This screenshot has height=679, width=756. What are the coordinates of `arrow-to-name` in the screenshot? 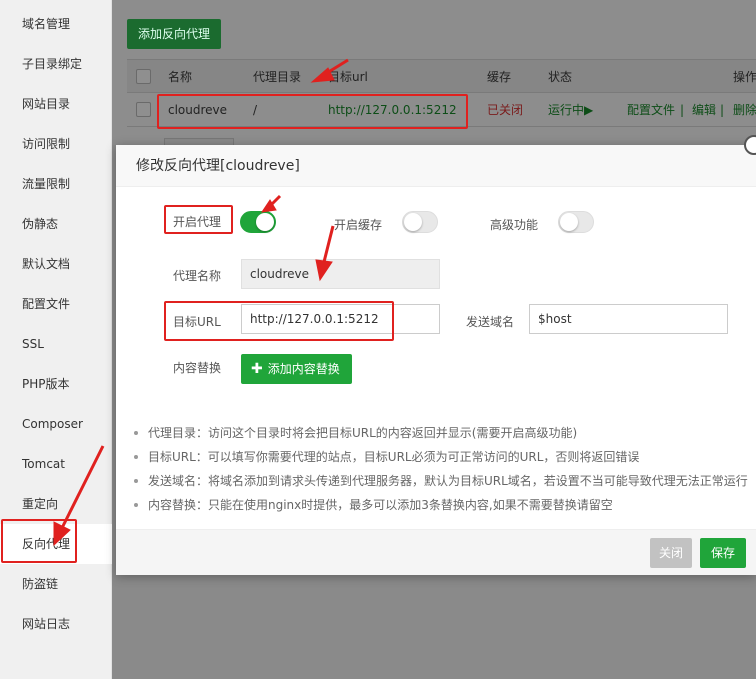 It's located at (328, 244).